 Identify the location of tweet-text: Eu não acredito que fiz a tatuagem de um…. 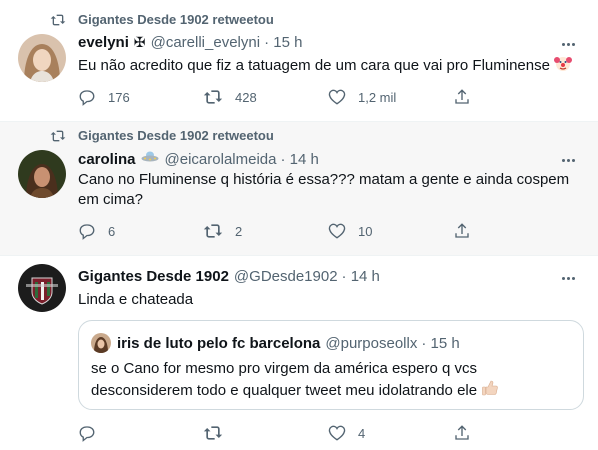
(330, 66).